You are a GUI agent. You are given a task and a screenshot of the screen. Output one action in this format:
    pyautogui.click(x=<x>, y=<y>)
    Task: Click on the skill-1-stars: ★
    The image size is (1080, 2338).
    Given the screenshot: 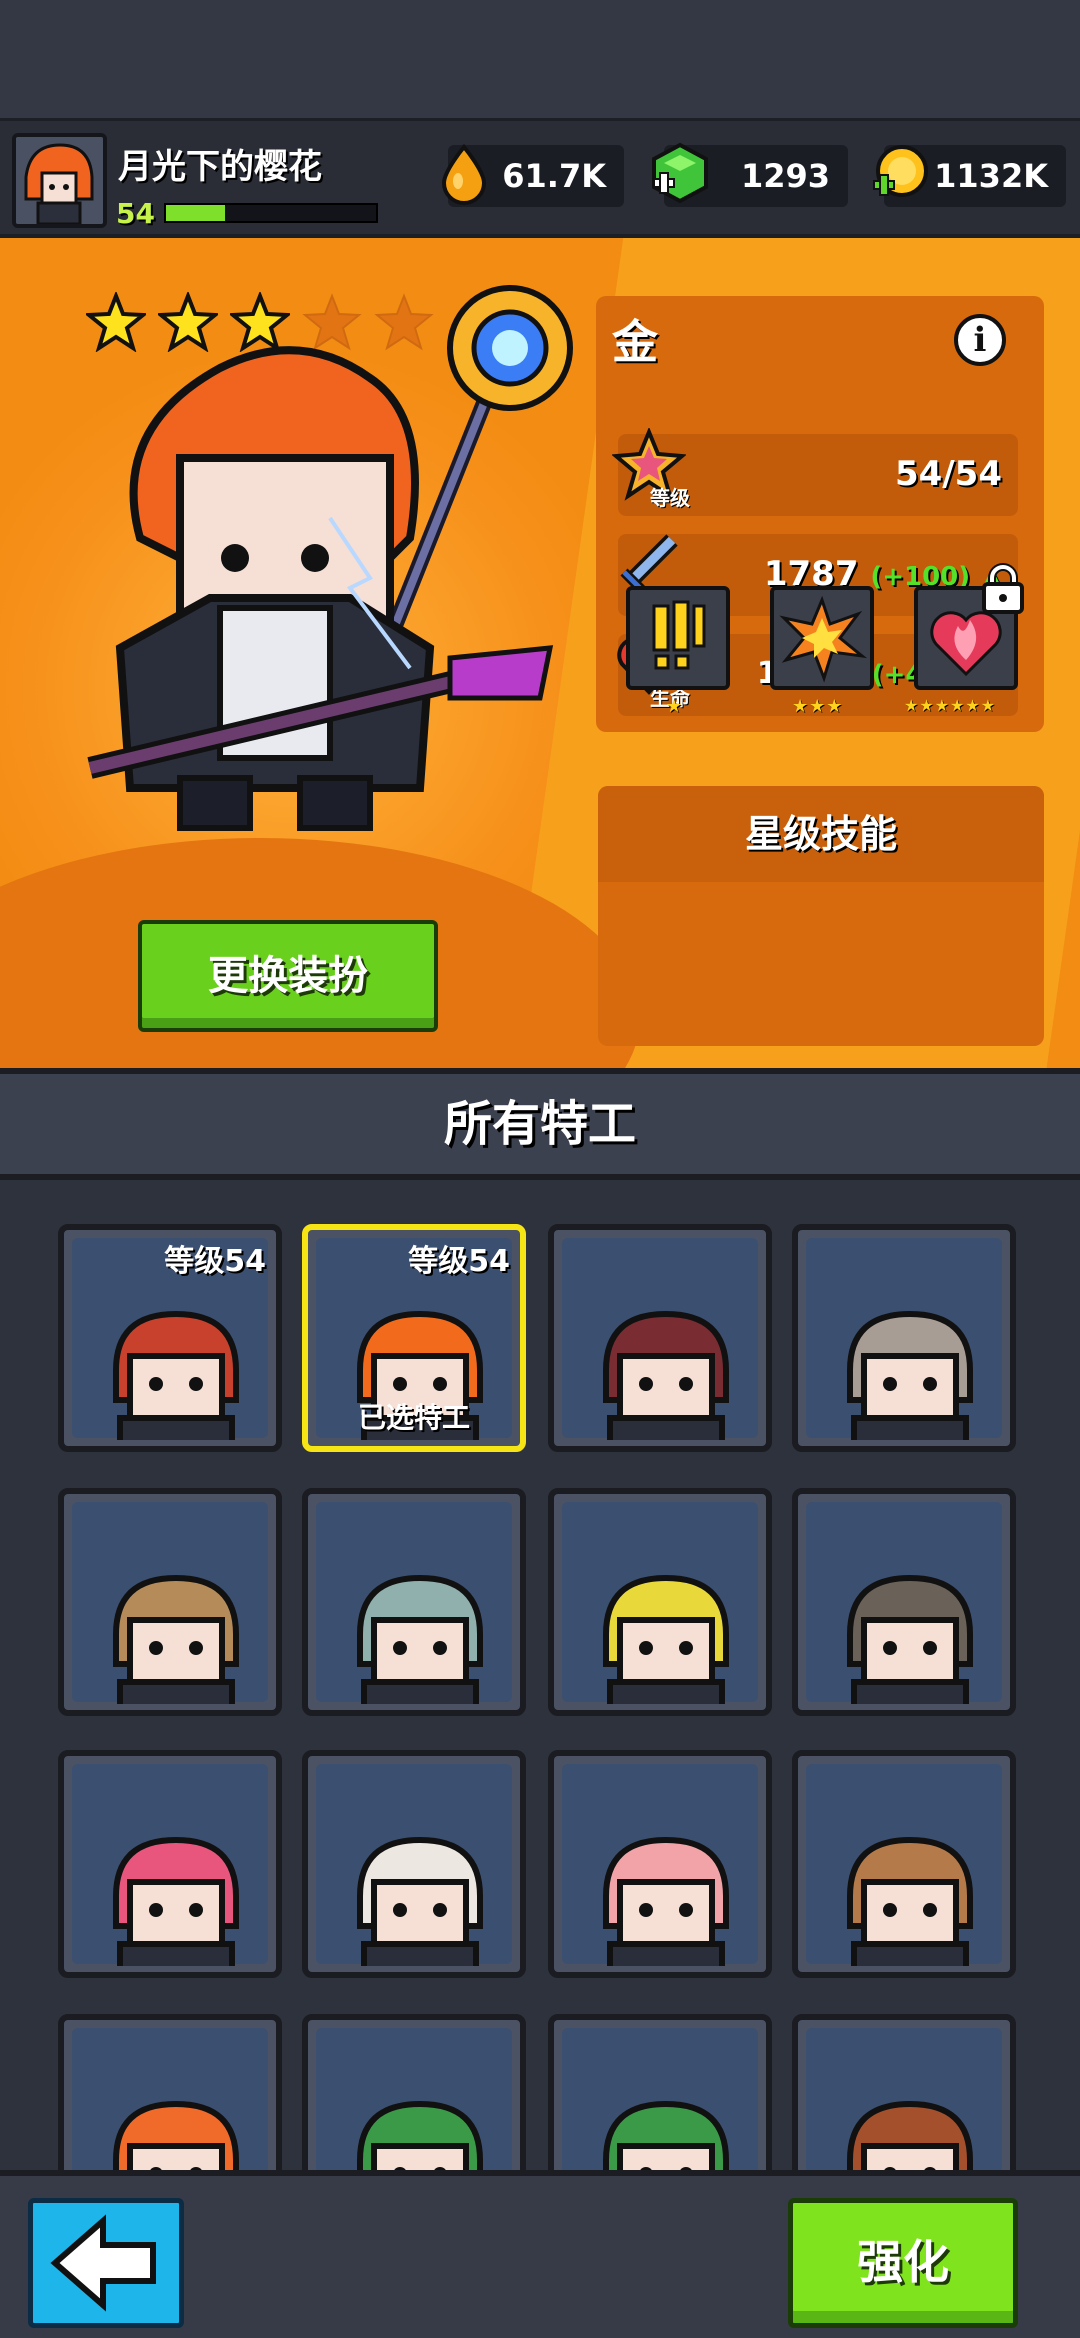 What is the action you would take?
    pyautogui.click(x=675, y=706)
    